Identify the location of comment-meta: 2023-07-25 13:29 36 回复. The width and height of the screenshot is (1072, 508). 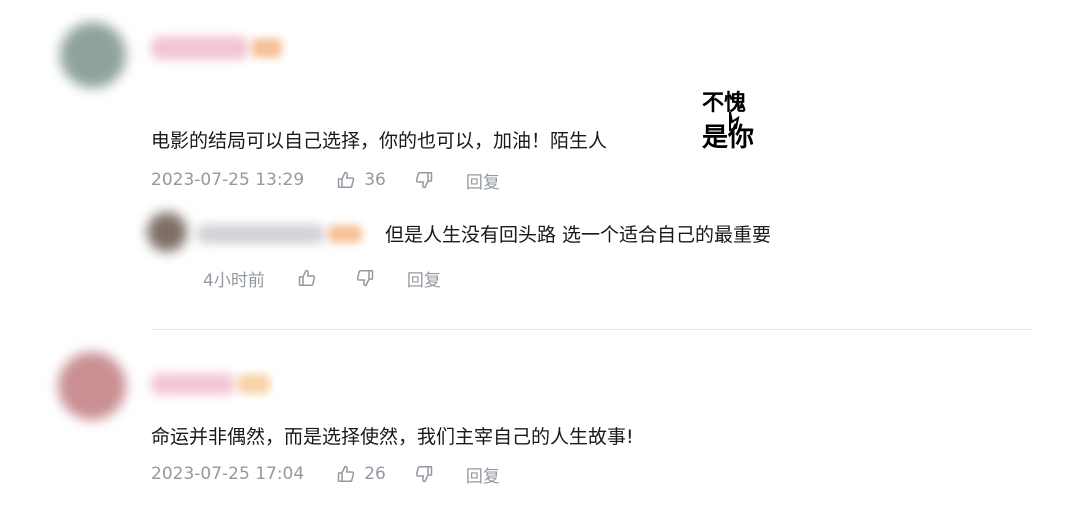
(325, 180).